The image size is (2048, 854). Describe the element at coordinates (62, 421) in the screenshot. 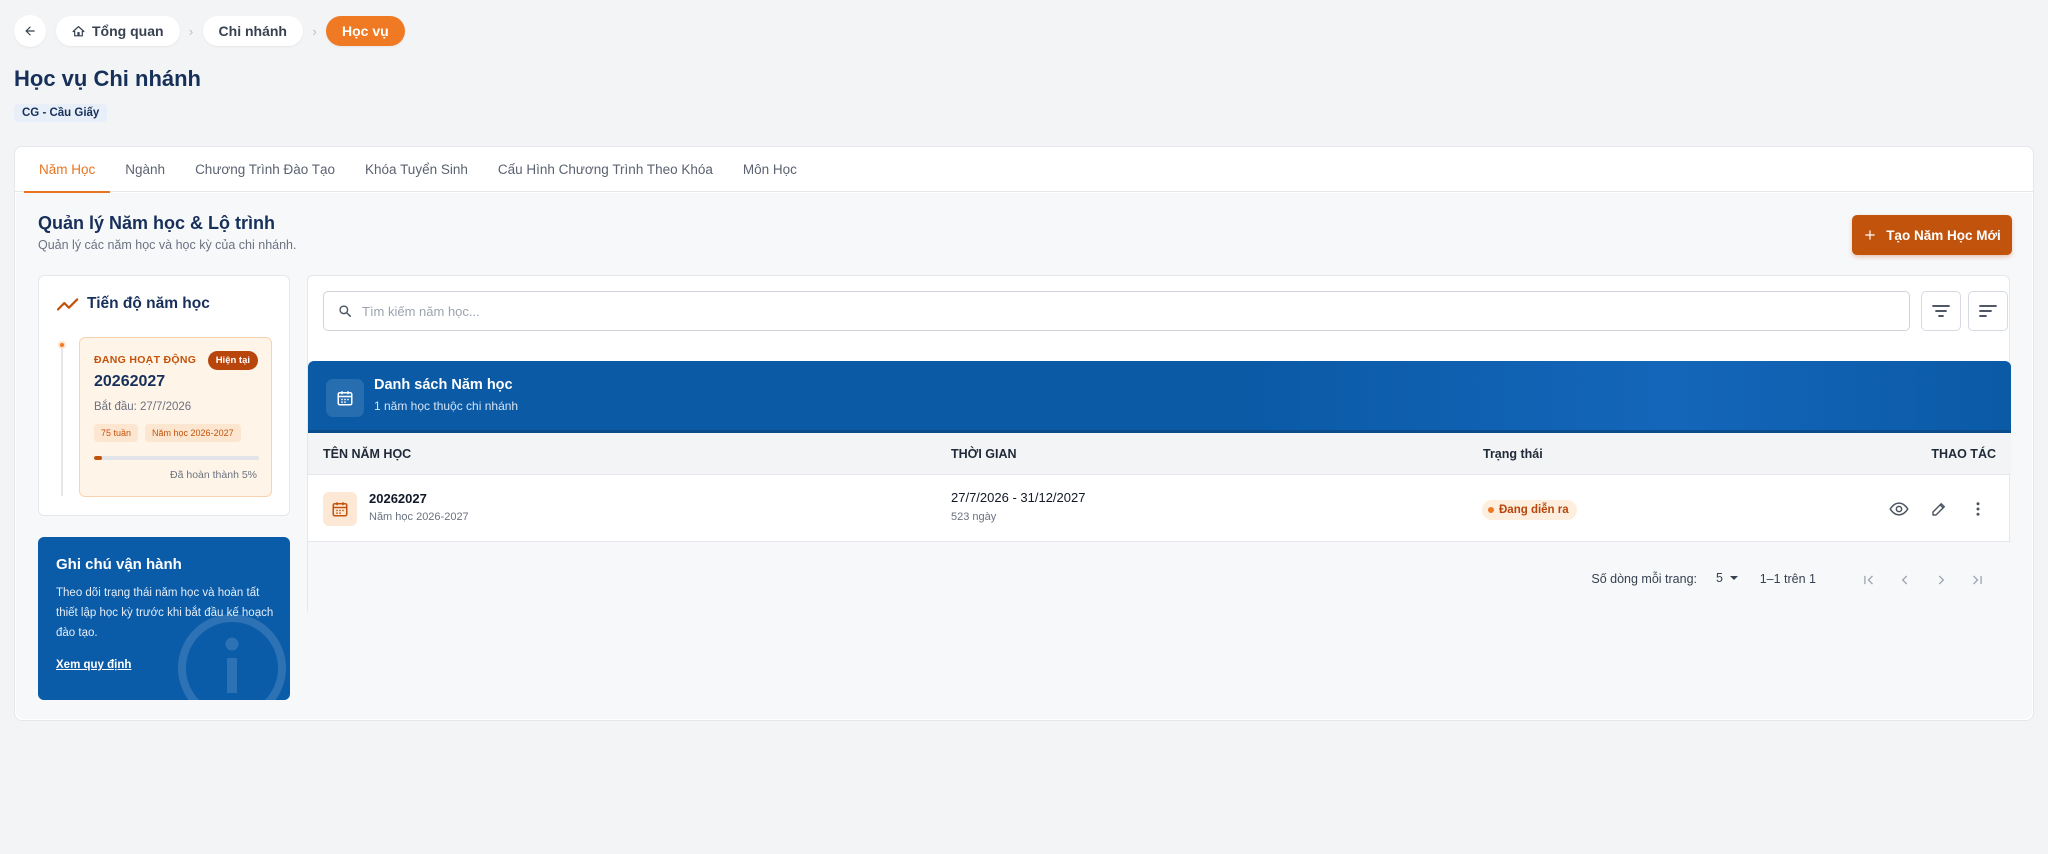

I see `timeline-line` at that location.